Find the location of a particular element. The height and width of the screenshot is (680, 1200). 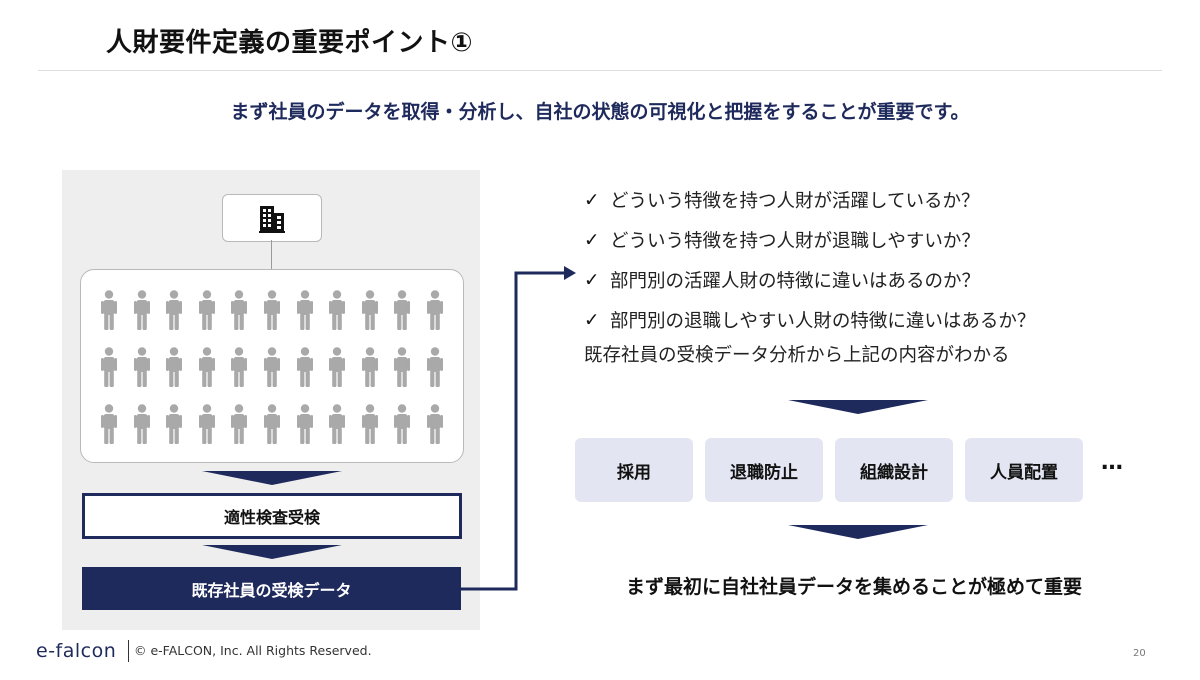

company-box is located at coordinates (272, 218).